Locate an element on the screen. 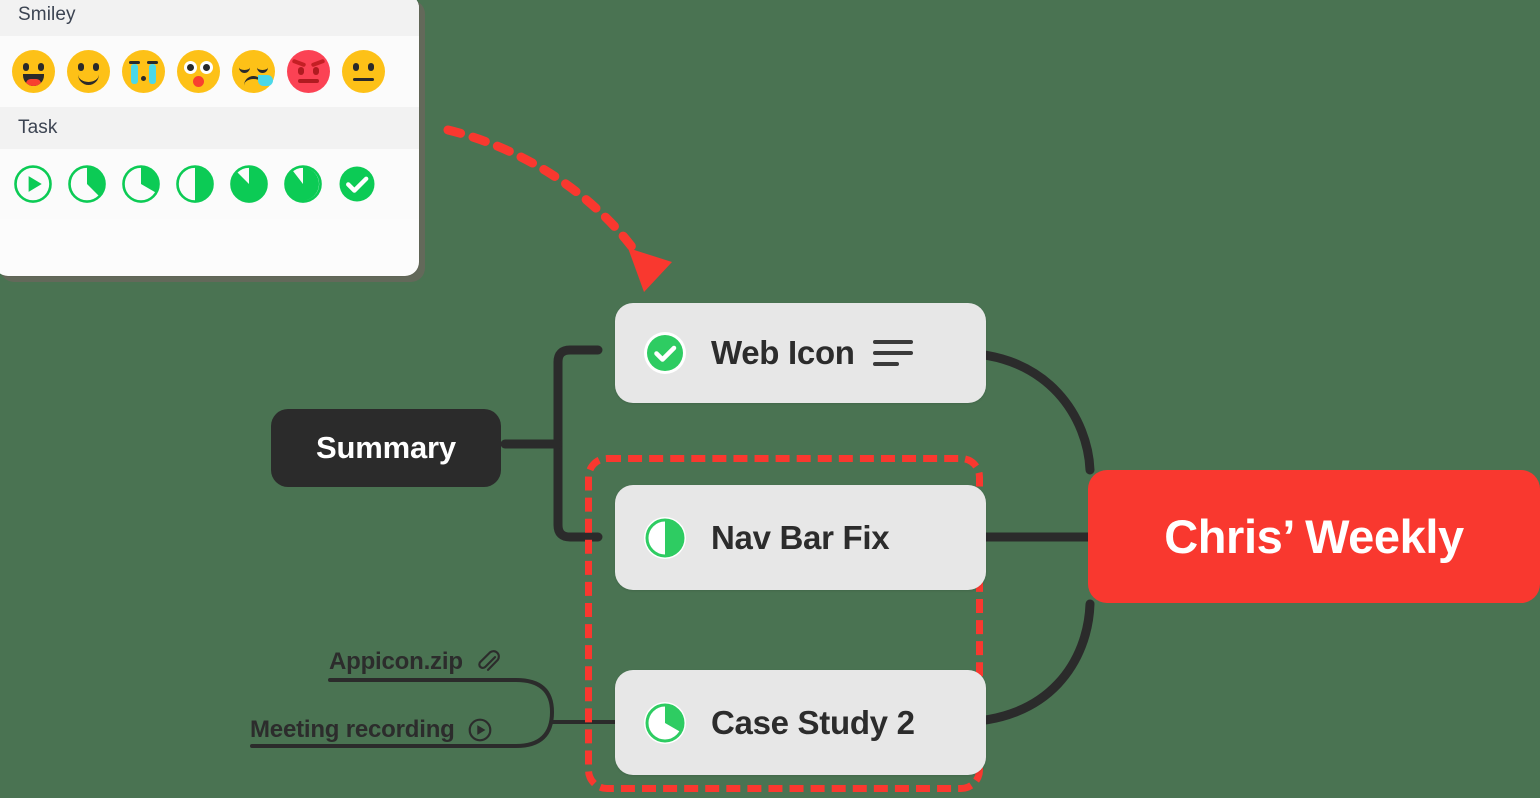  card-label: Web Icon is located at coordinates (783, 352).